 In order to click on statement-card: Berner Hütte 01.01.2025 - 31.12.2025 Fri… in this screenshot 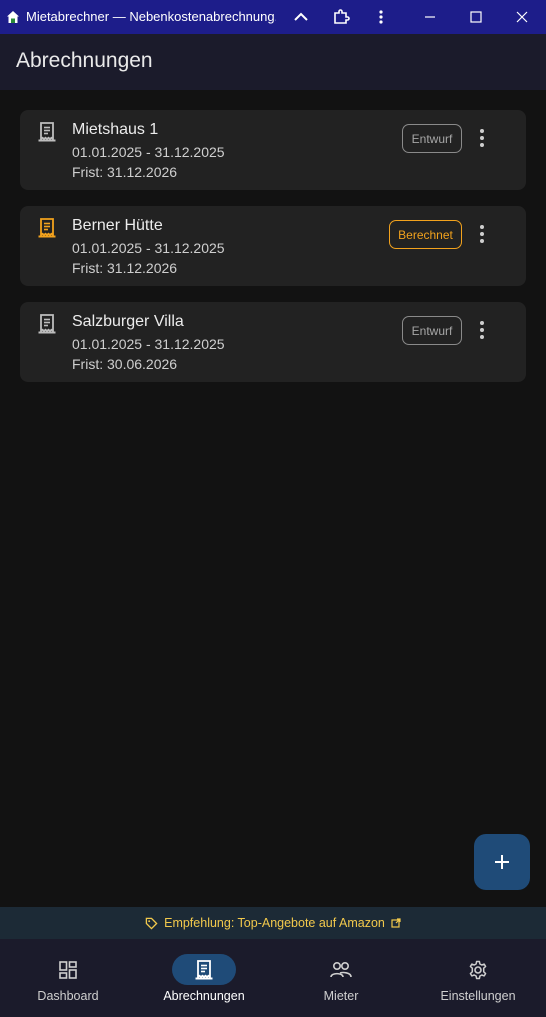, I will do `click(273, 246)`.